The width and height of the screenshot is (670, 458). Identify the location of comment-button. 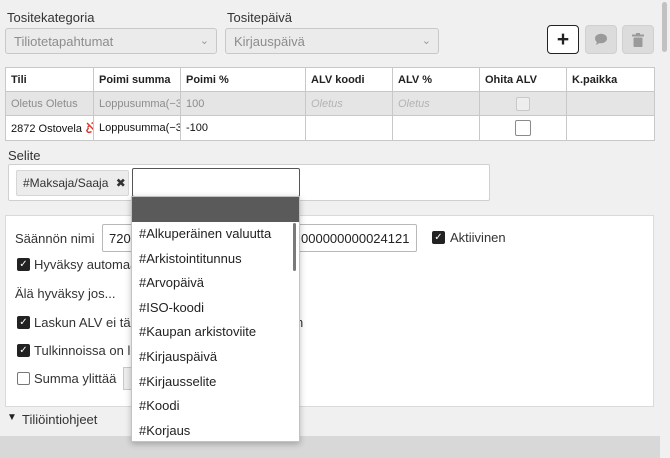
(601, 39).